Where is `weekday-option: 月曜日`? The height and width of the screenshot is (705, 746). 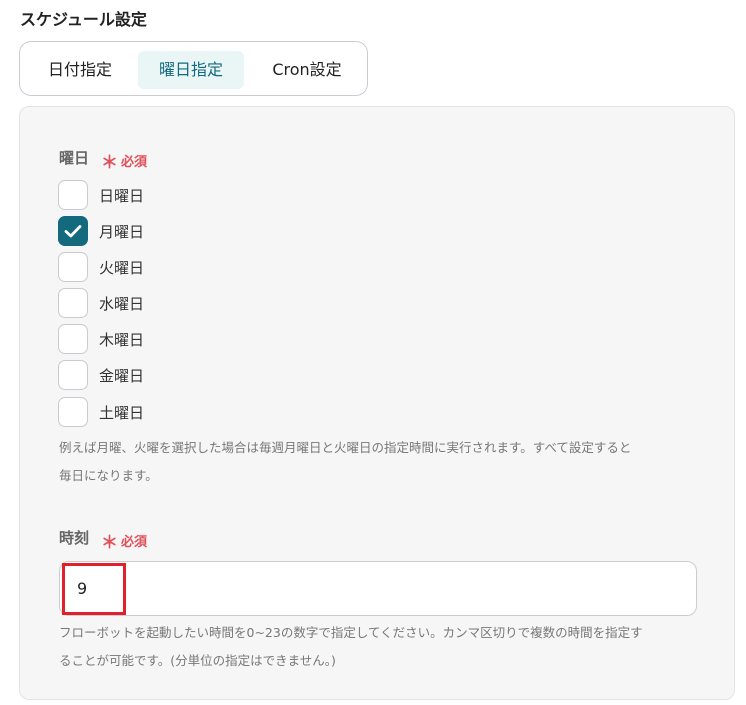 weekday-option: 月曜日 is located at coordinates (101, 231).